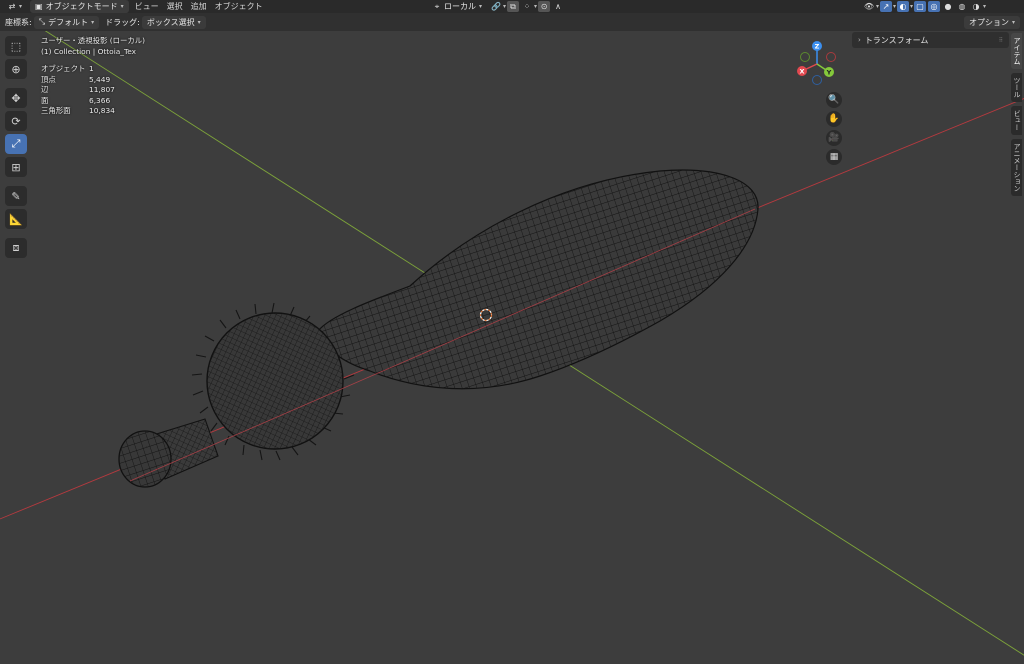 The image size is (1024, 664). What do you see at coordinates (42, 21) in the screenshot?
I see `axes-icon: ⤡` at bounding box center [42, 21].